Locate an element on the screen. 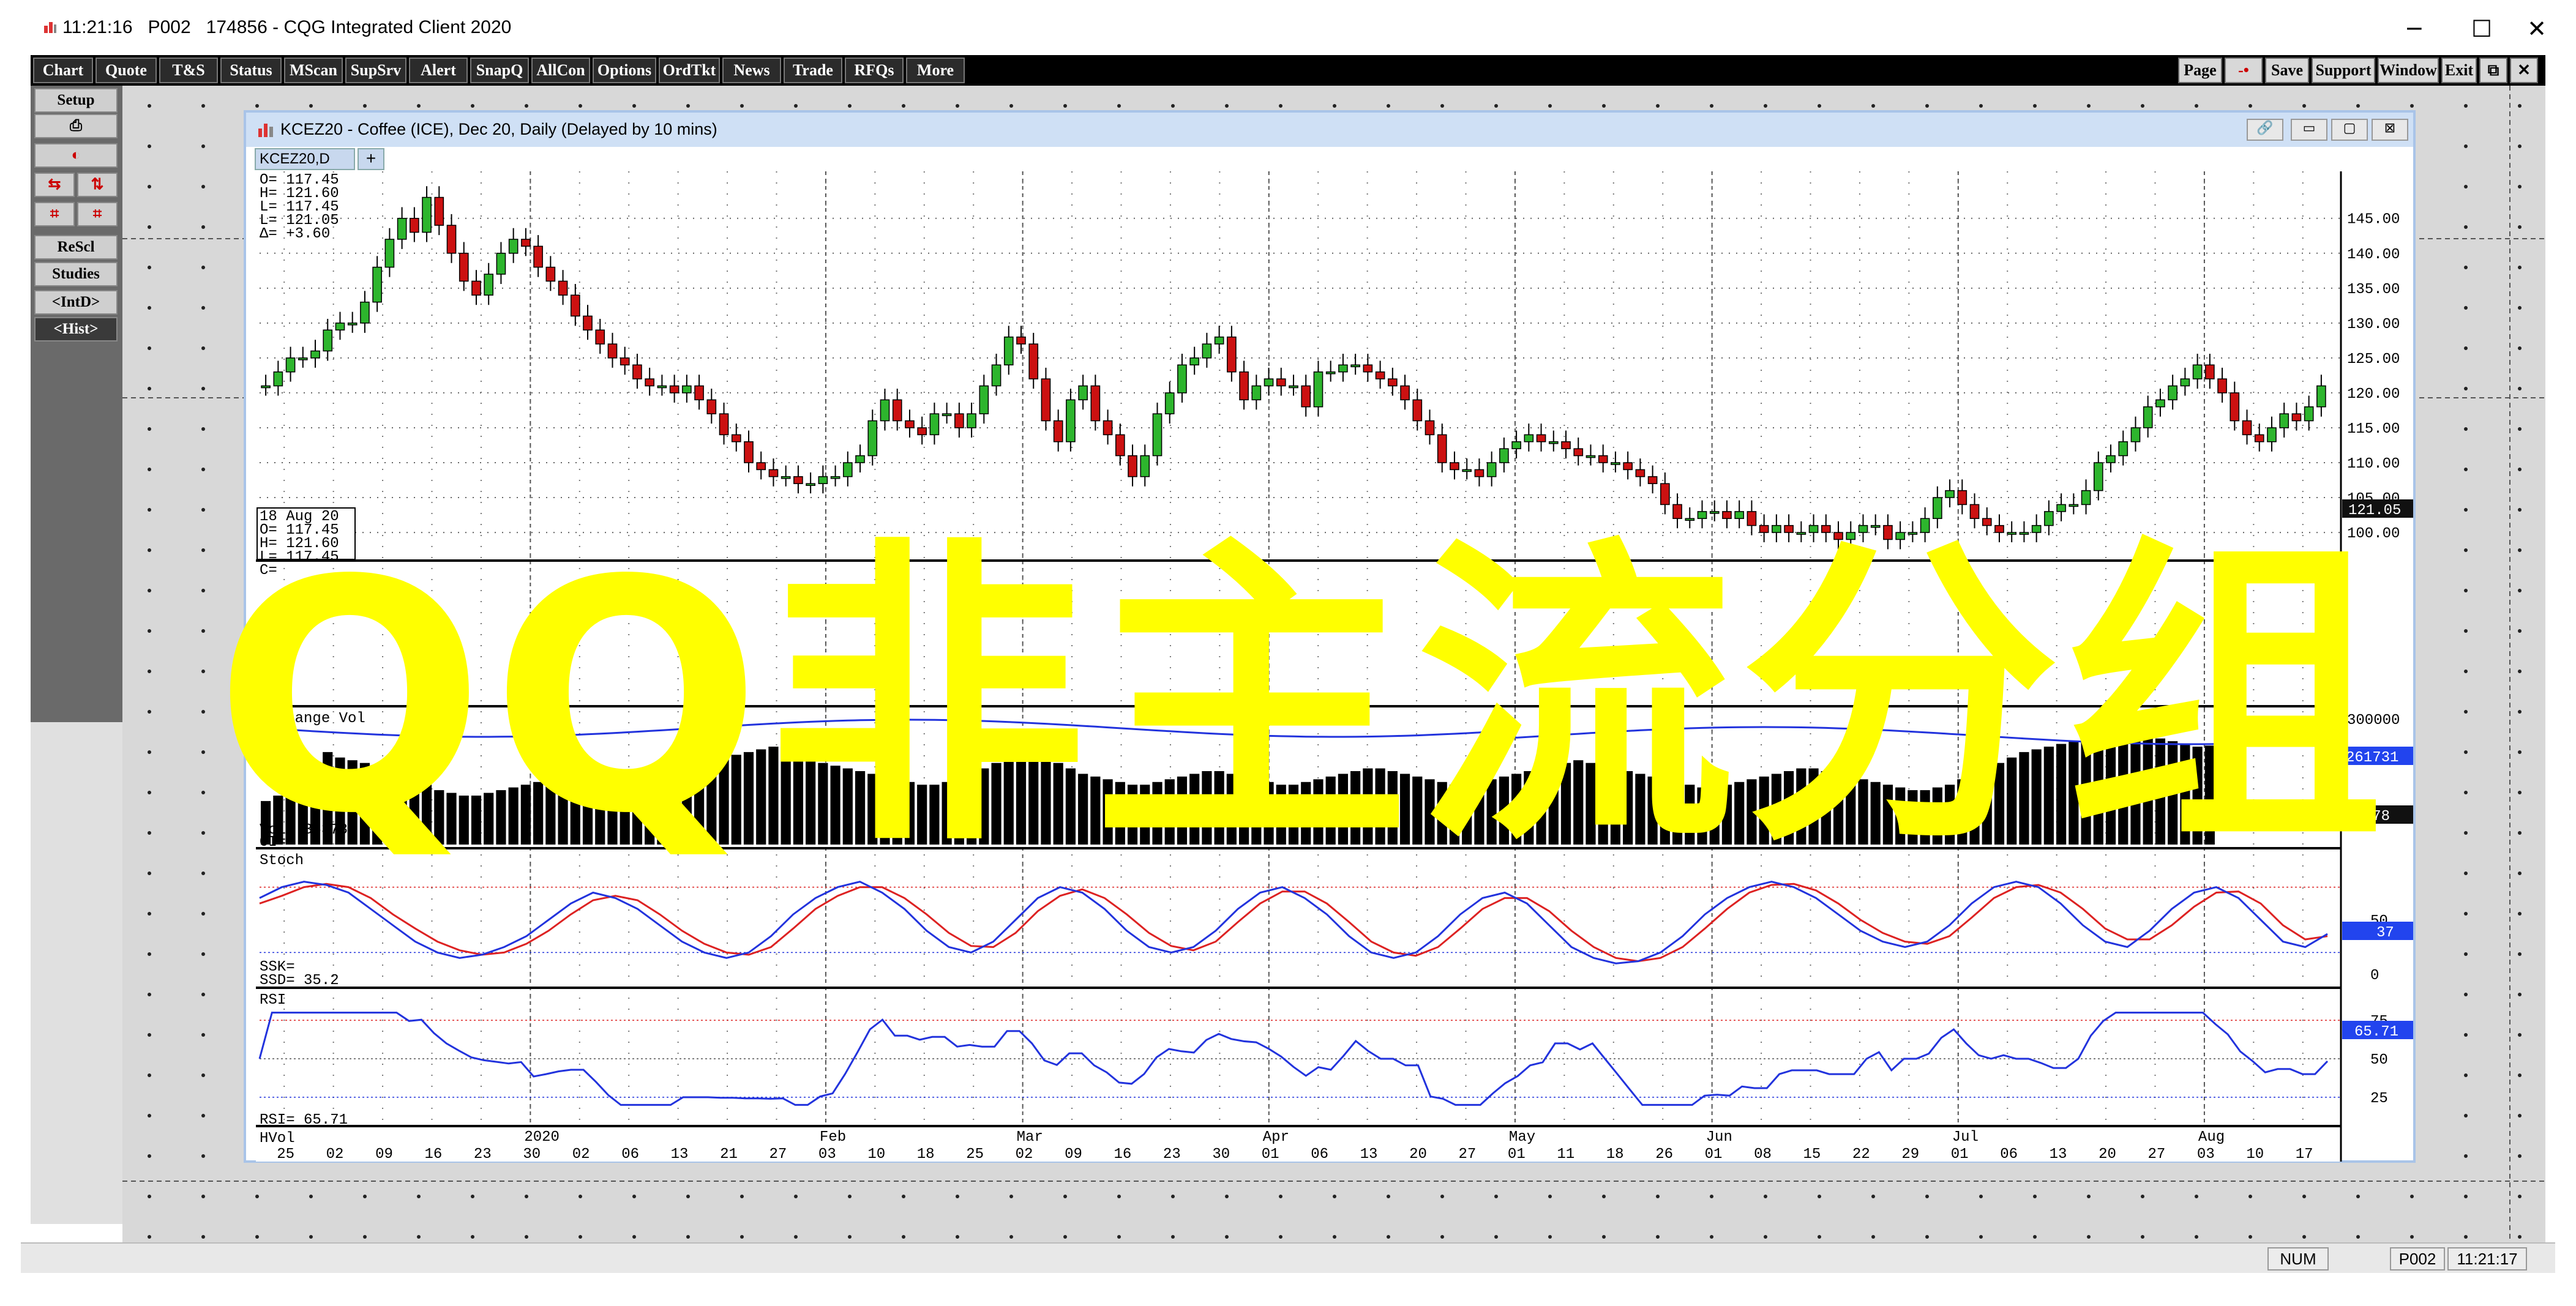  chart-maximize-button: ▢ is located at coordinates (2349, 130).